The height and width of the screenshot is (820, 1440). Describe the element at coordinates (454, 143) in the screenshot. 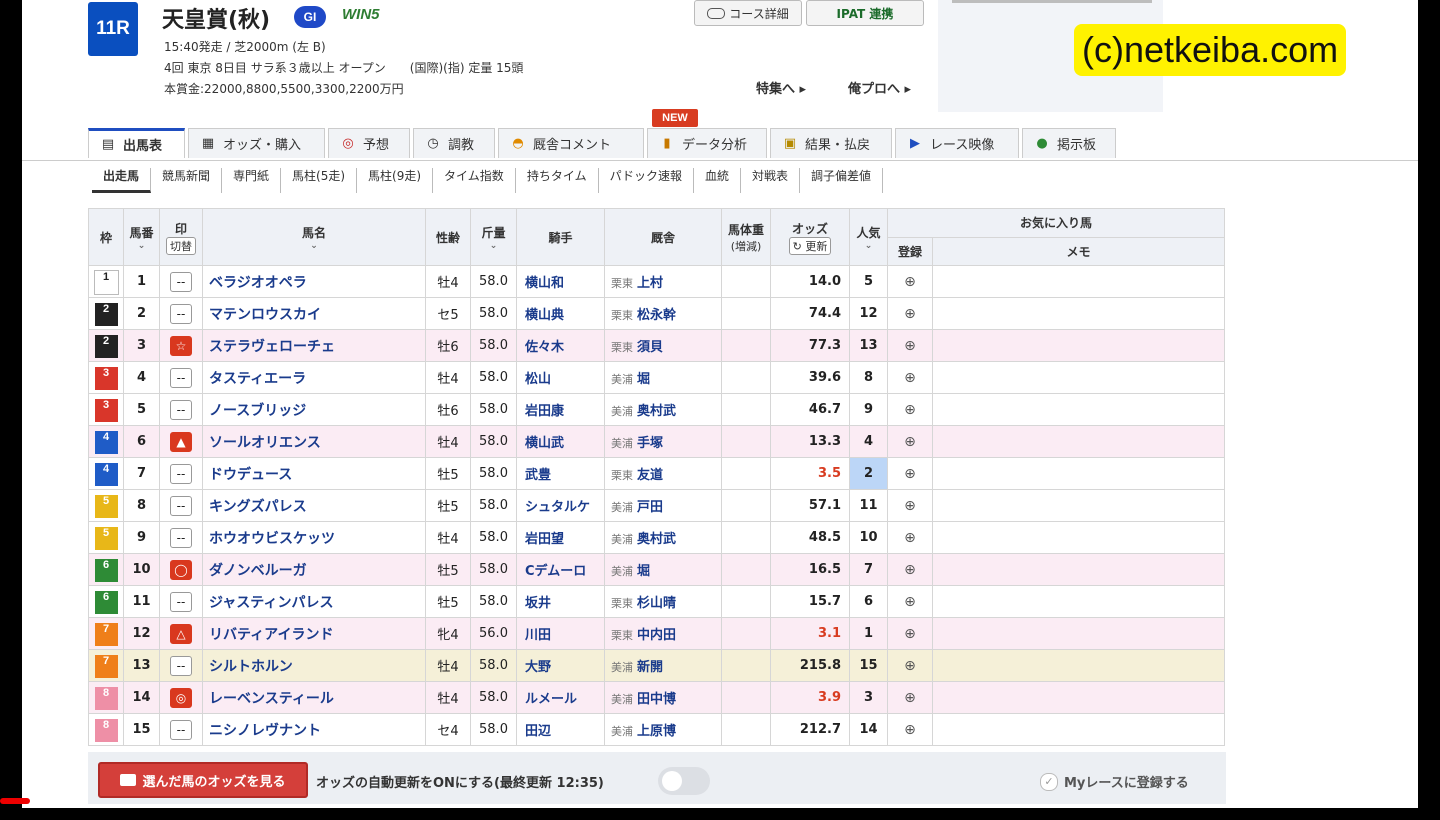

I see `tab-chokyo: ◷ 調教` at that location.